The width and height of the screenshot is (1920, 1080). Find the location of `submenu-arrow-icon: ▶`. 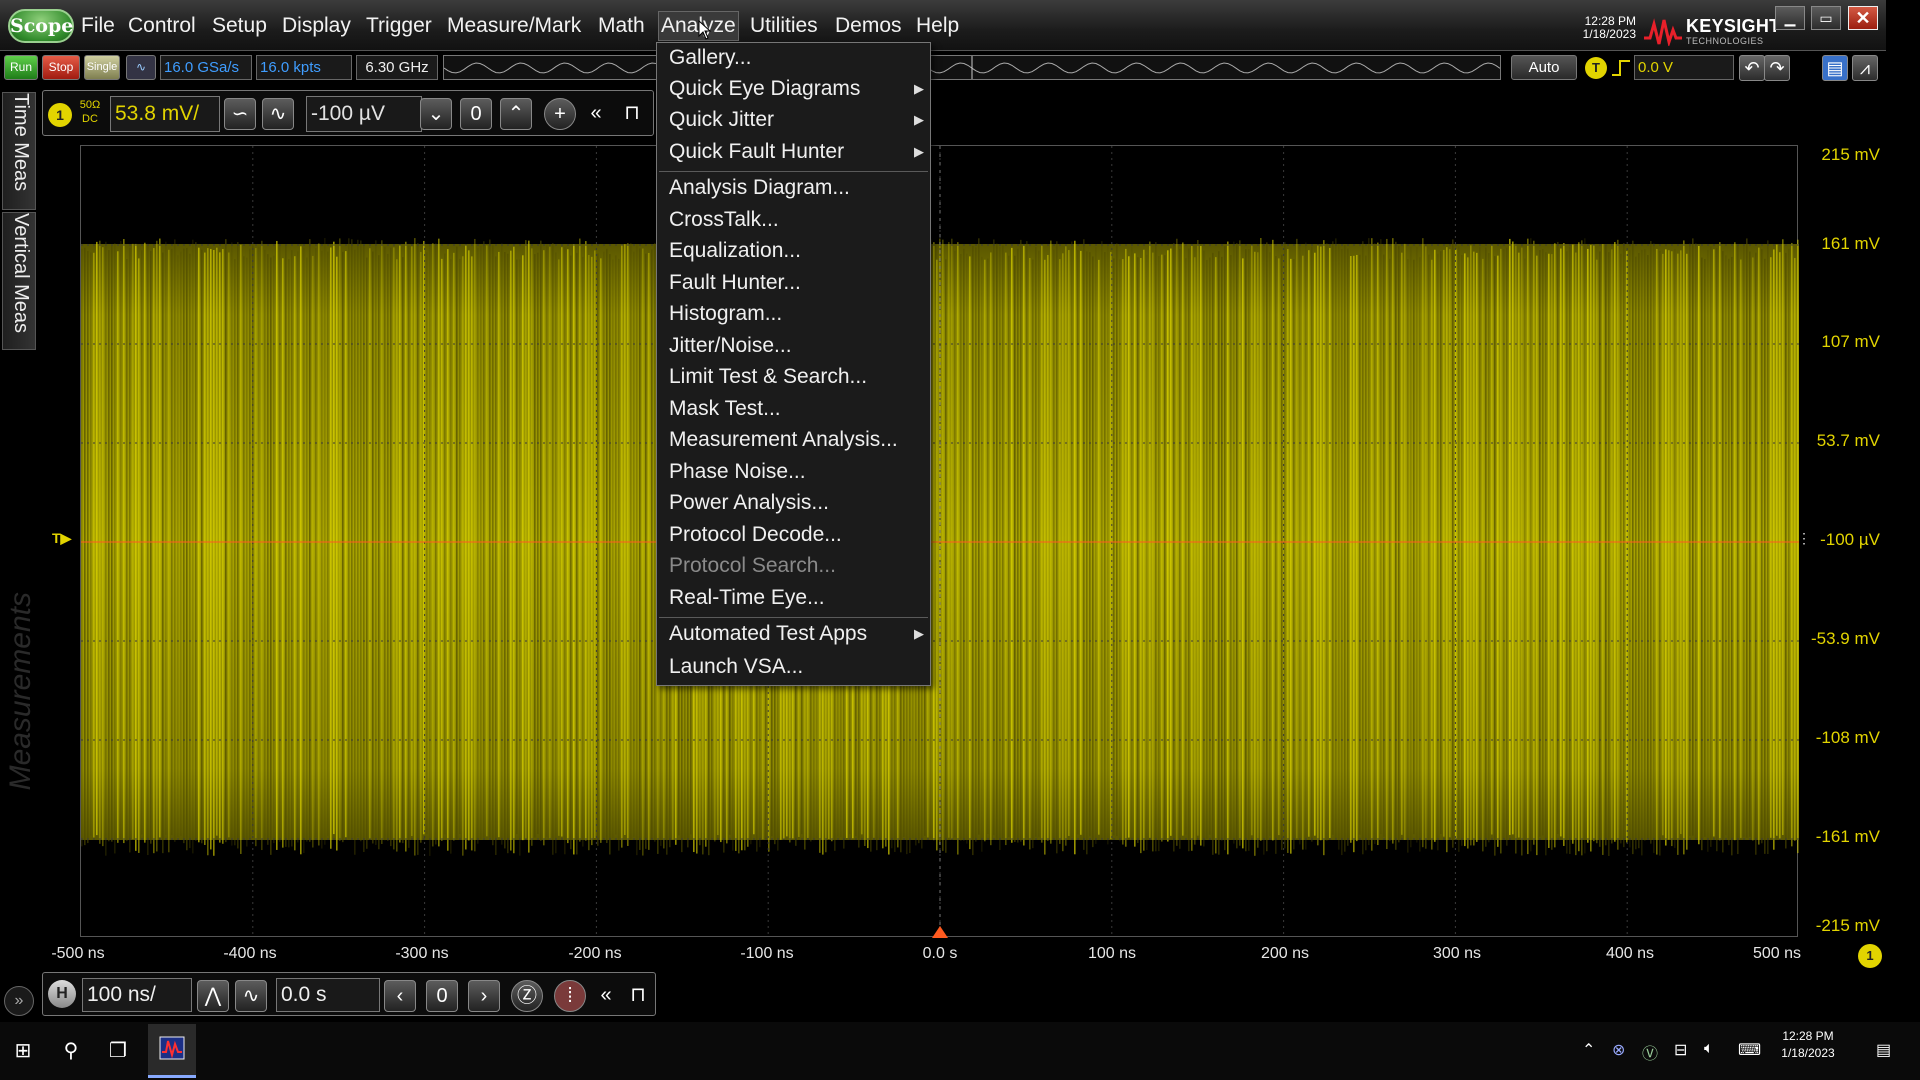

submenu-arrow-icon: ▶ is located at coordinates (919, 88).